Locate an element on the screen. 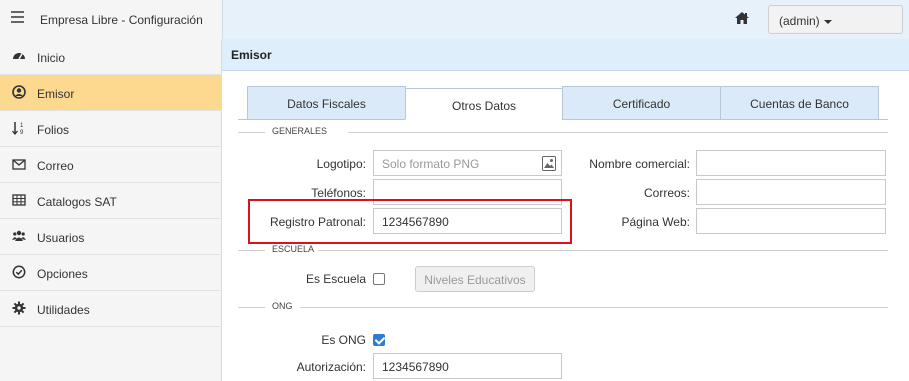  sidebar-item-label: Catalogos SAT is located at coordinates (77, 202).